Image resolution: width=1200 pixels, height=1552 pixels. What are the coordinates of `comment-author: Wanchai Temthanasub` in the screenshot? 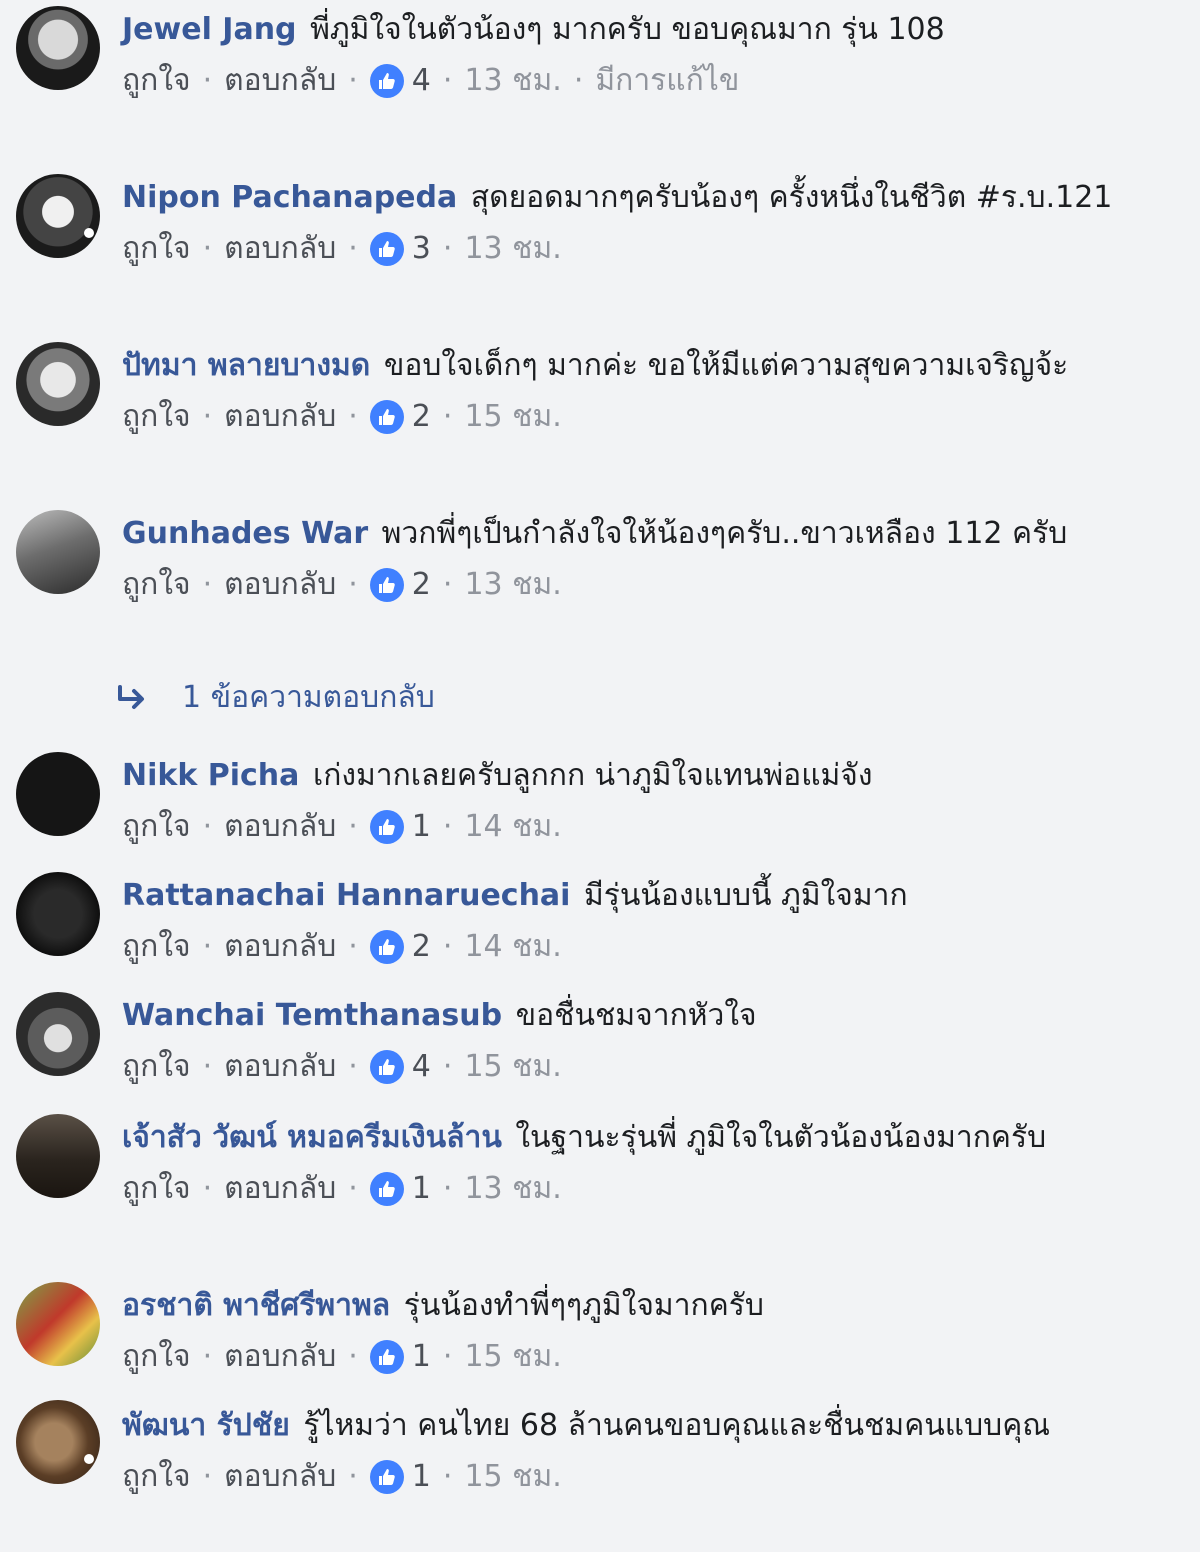 It's located at (312, 1015).